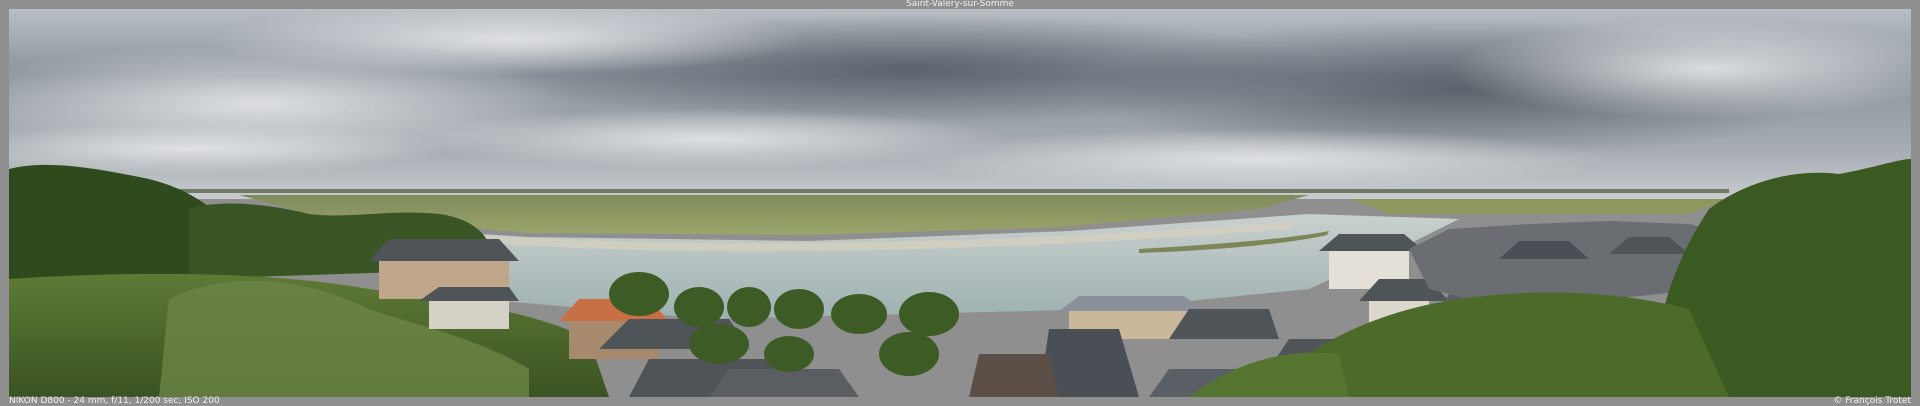  What do you see at coordinates (960, 4) in the screenshot?
I see `image-title: Saint-Valery-sur-Somme` at bounding box center [960, 4].